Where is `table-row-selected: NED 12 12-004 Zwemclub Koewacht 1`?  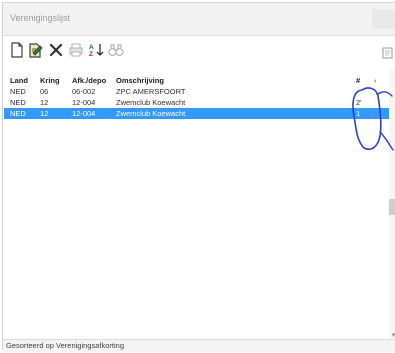 table-row-selected: NED 12 12-004 Zwemclub Koewacht 1 is located at coordinates (196, 113).